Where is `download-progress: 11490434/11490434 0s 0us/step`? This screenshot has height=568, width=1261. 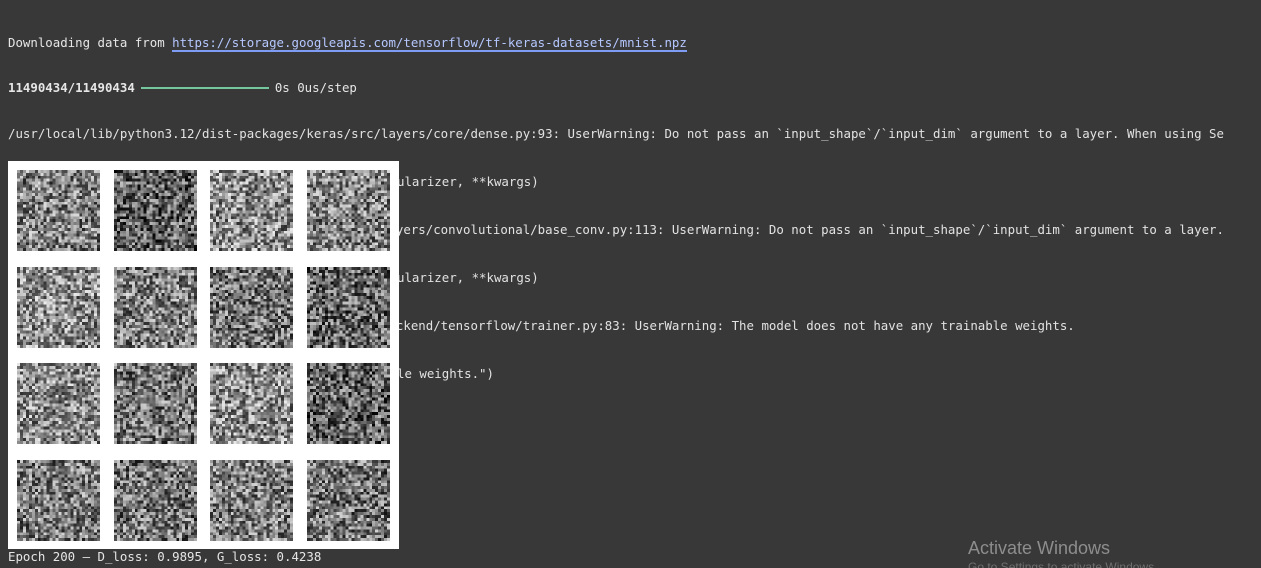 download-progress: 11490434/11490434 0s 0us/step is located at coordinates (634, 88).